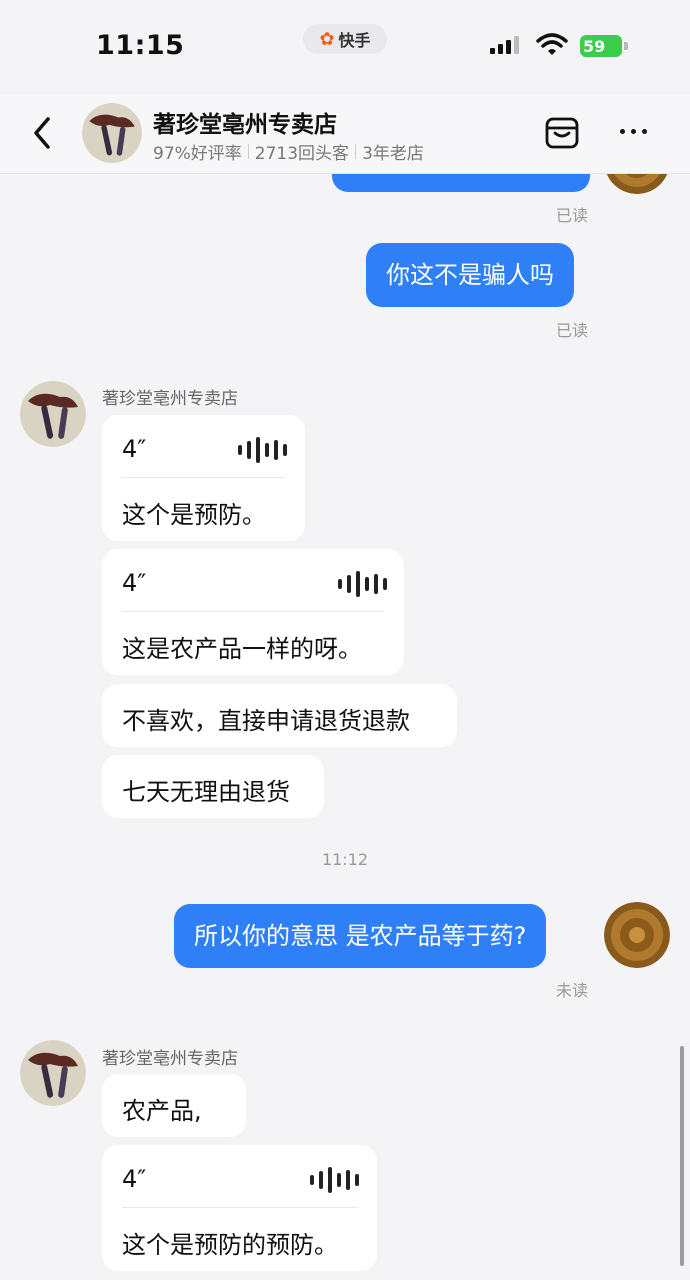 The height and width of the screenshot is (1280, 690). Describe the element at coordinates (345, 134) in the screenshot. I see `chat-header: 著珍堂亳州专卖店 97%好评率 2713回头客 3年老店` at that location.